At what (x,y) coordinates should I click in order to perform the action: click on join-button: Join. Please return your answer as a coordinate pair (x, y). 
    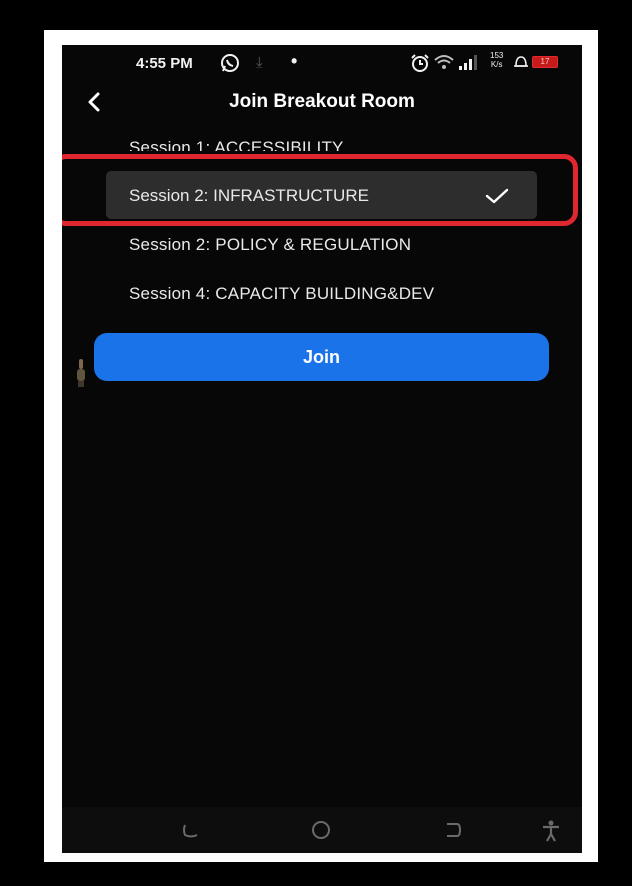
    Looking at the image, I should click on (321, 357).